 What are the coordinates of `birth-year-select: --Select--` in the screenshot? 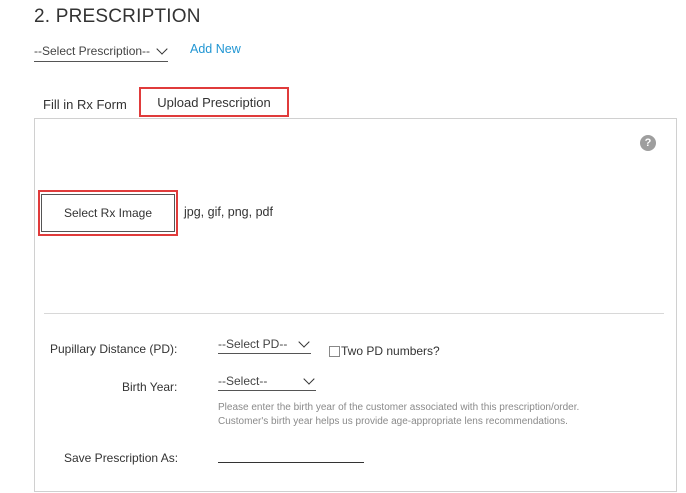 It's located at (267, 381).